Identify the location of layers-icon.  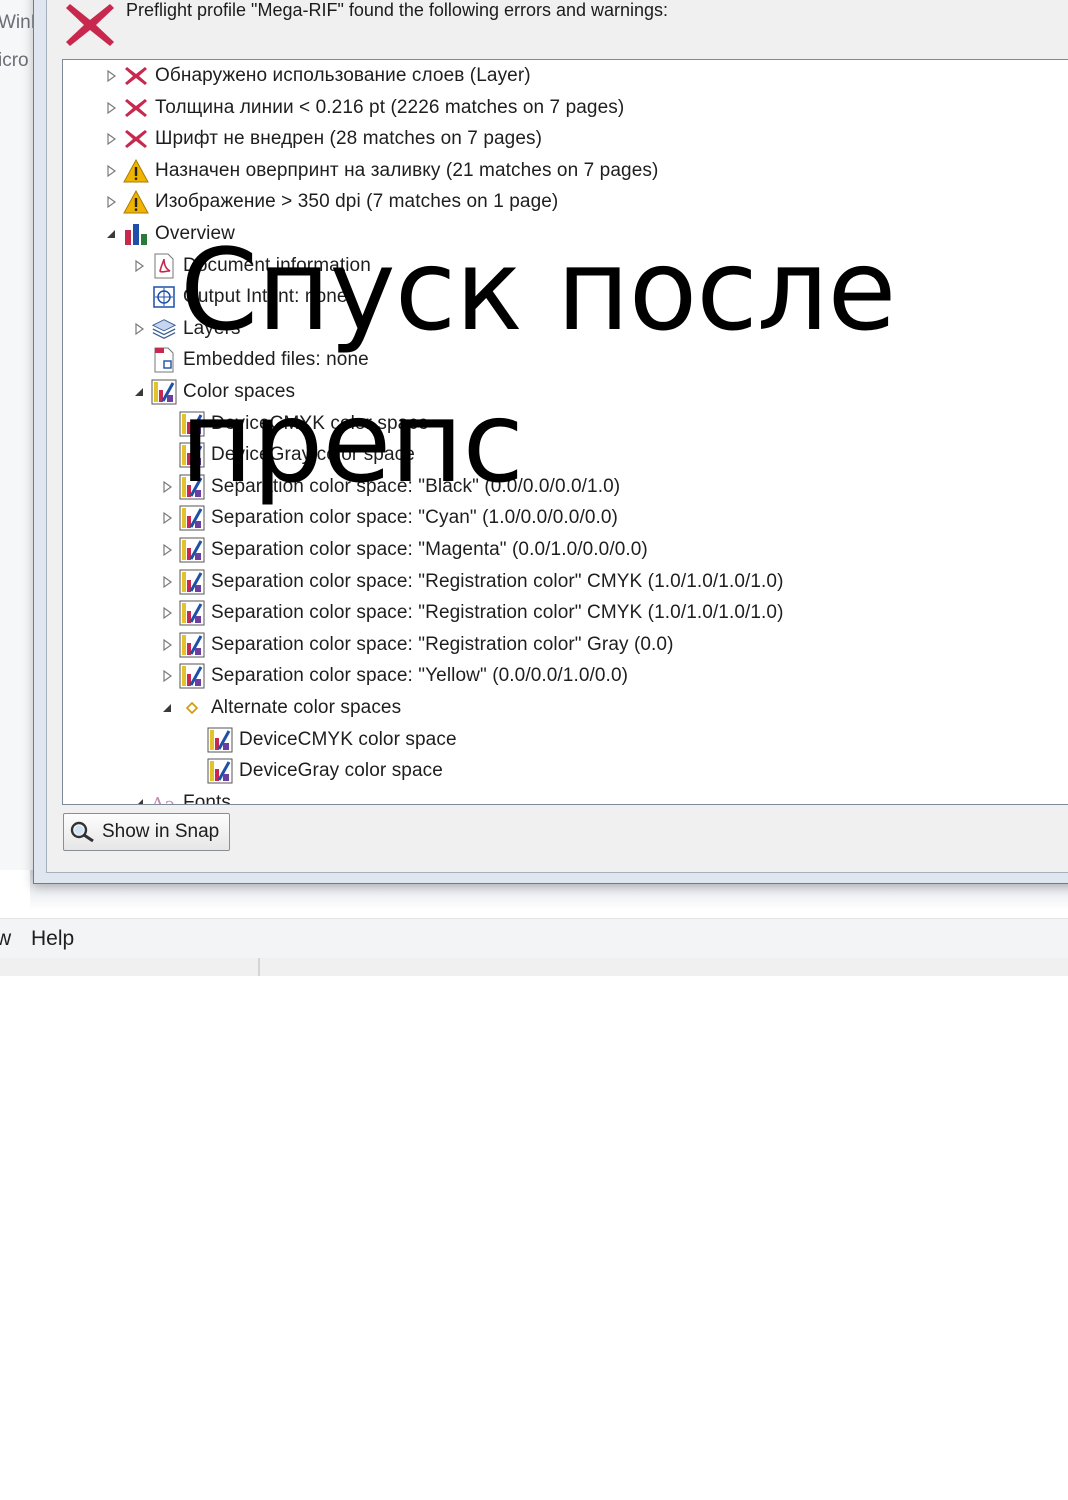
(164, 329).